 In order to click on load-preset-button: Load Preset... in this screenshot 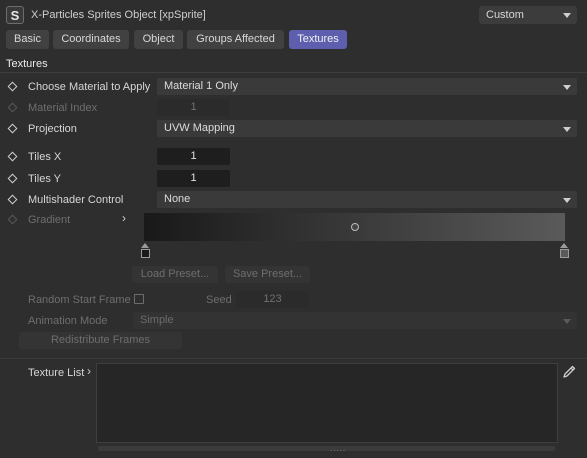, I will do `click(175, 274)`.